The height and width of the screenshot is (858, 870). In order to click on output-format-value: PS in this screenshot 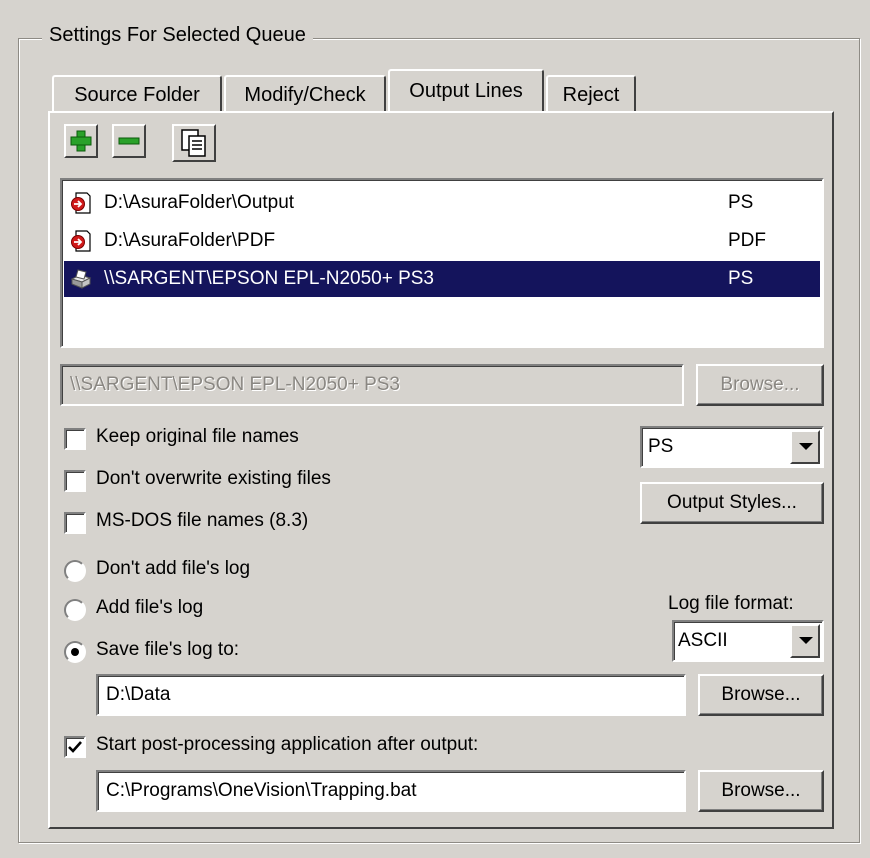, I will do `click(661, 446)`.